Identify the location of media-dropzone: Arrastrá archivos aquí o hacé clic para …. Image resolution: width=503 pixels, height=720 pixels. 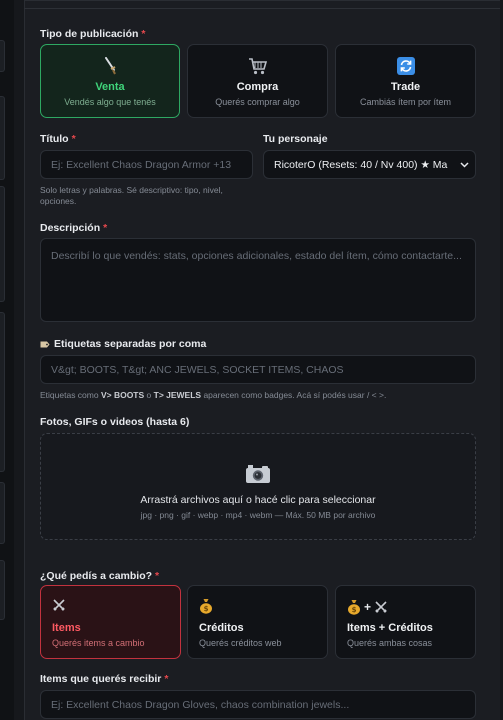
(258, 486).